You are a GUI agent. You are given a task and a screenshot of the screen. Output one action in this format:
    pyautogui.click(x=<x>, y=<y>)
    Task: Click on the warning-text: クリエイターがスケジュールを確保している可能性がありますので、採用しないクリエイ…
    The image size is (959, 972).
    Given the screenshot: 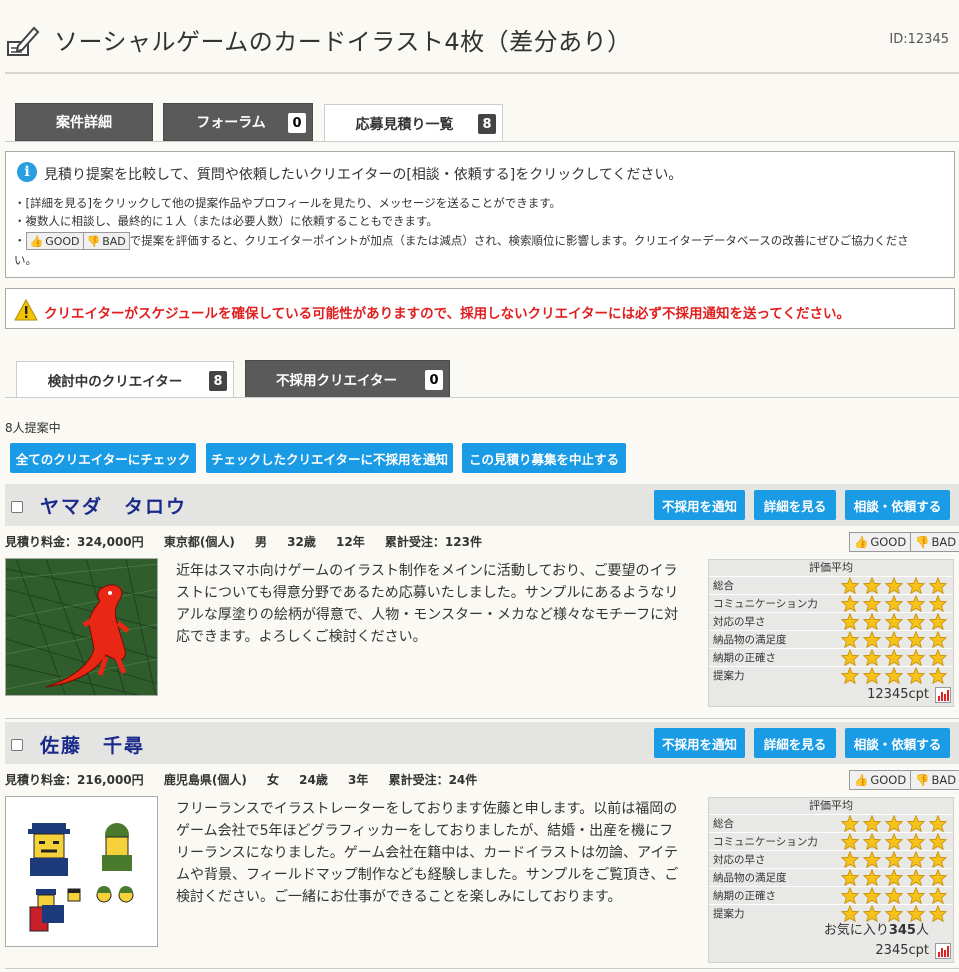 What is the action you would take?
    pyautogui.click(x=447, y=314)
    